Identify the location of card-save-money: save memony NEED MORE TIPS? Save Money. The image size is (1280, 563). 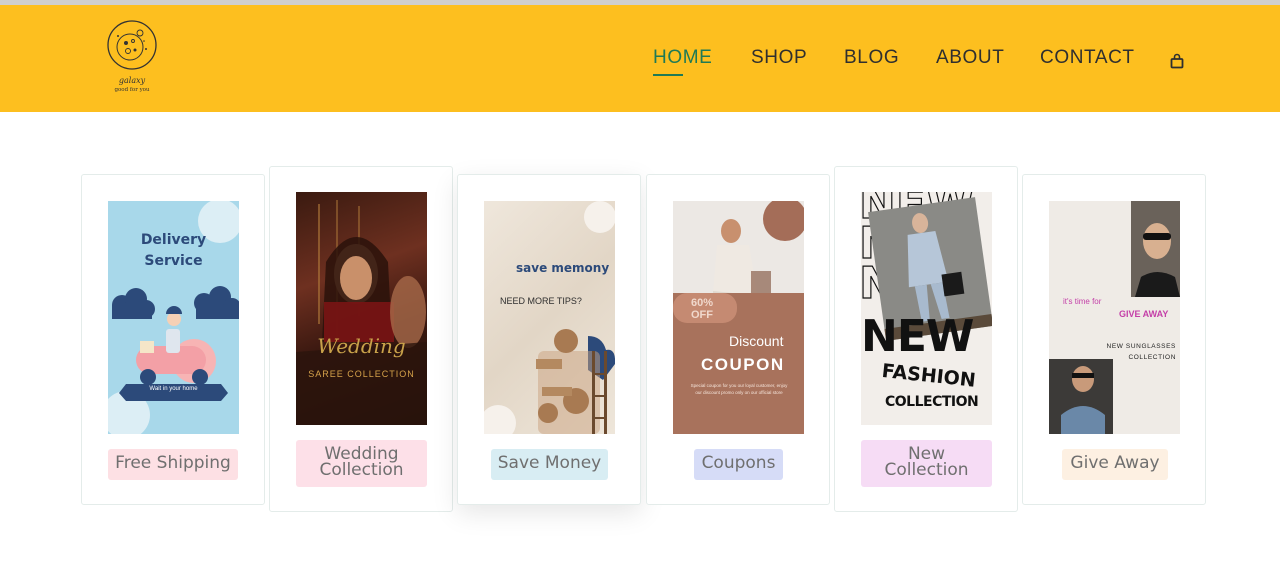
(549, 339).